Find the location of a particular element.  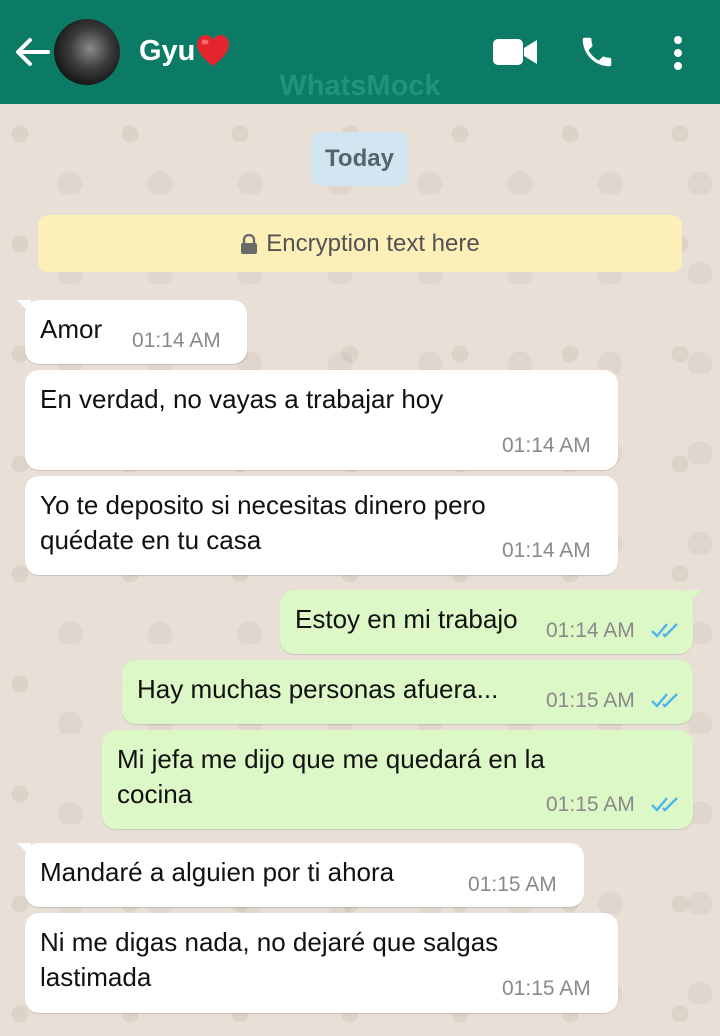

message-text-line-2: cocina is located at coordinates (155, 794).